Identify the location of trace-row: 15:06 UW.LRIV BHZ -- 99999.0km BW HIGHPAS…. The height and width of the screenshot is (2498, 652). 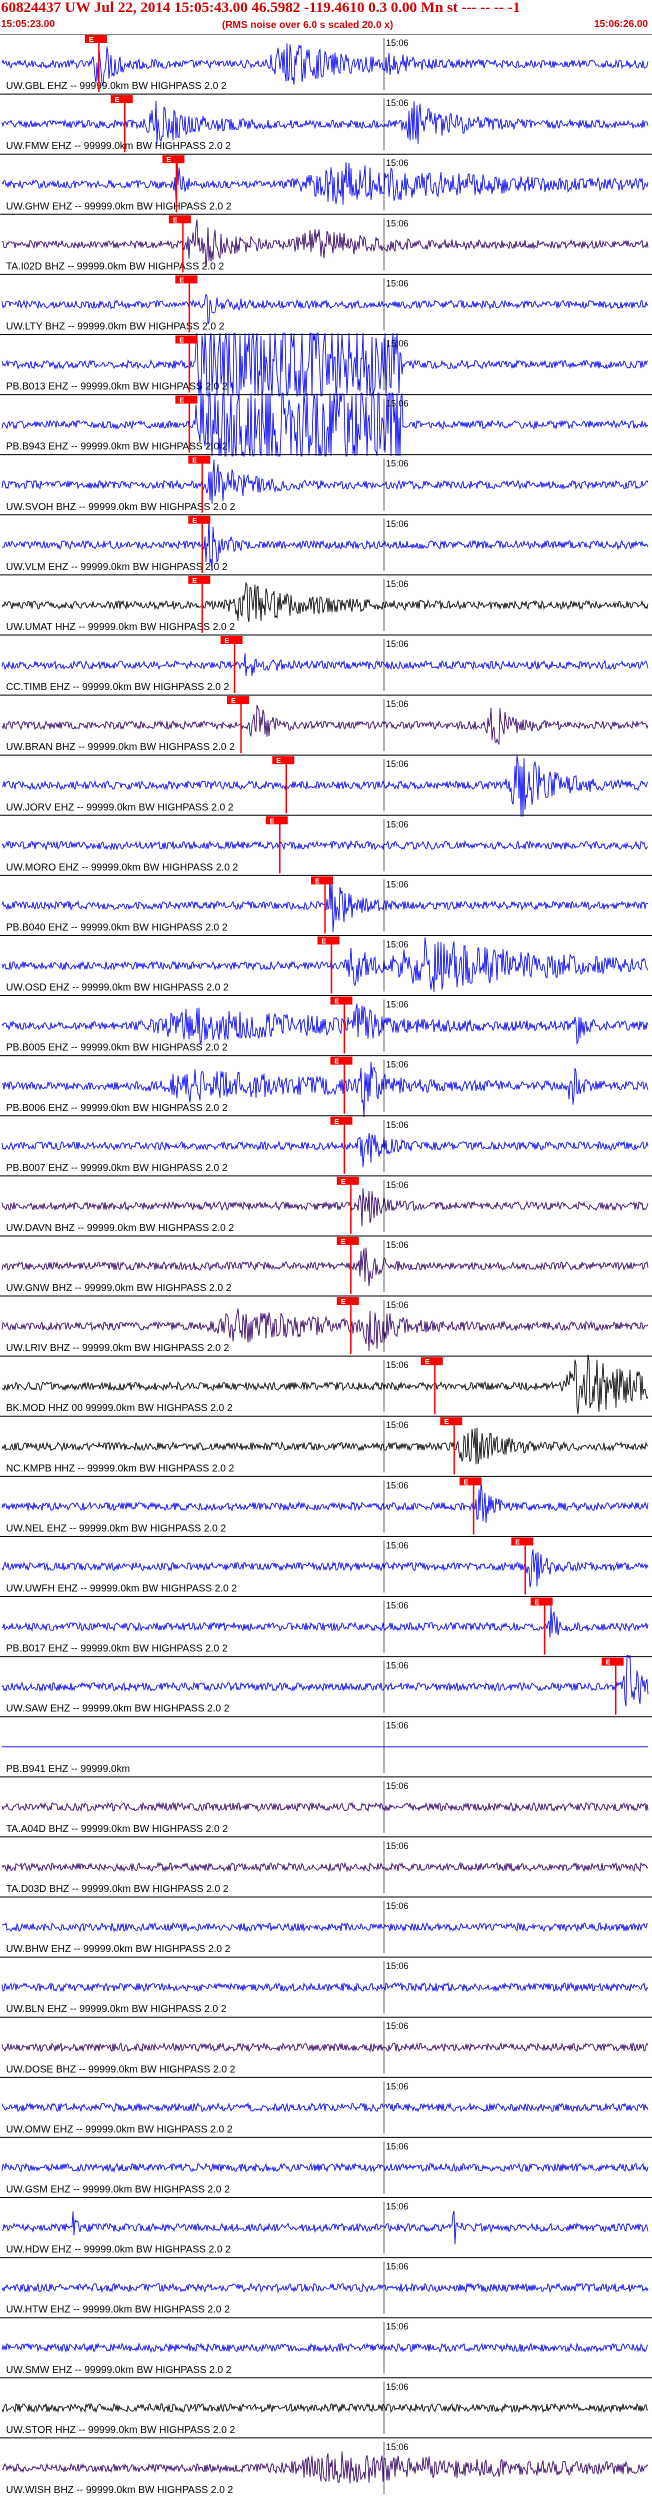
(326, 1325).